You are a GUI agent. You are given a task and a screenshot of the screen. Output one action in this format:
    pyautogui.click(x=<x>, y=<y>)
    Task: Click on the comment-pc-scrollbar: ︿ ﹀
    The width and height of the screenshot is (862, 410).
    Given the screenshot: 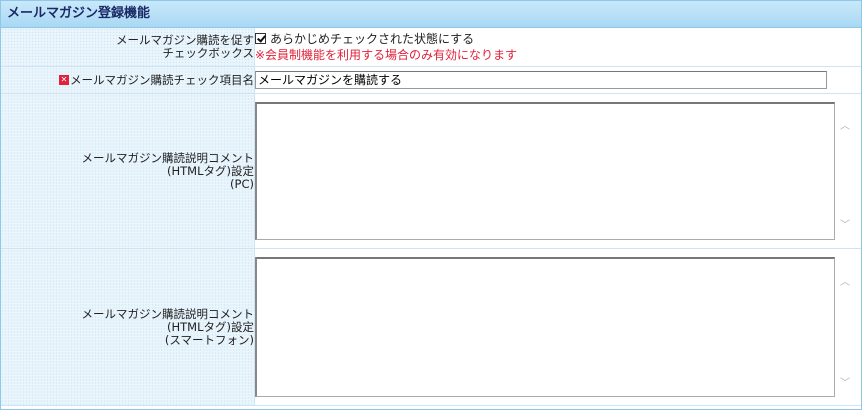 What is the action you would take?
    pyautogui.click(x=844, y=174)
    